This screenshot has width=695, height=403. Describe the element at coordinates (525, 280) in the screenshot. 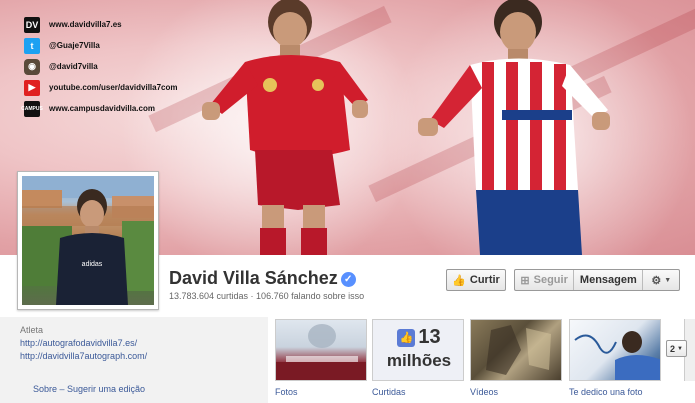

I see `rss-icon: ⊞` at that location.